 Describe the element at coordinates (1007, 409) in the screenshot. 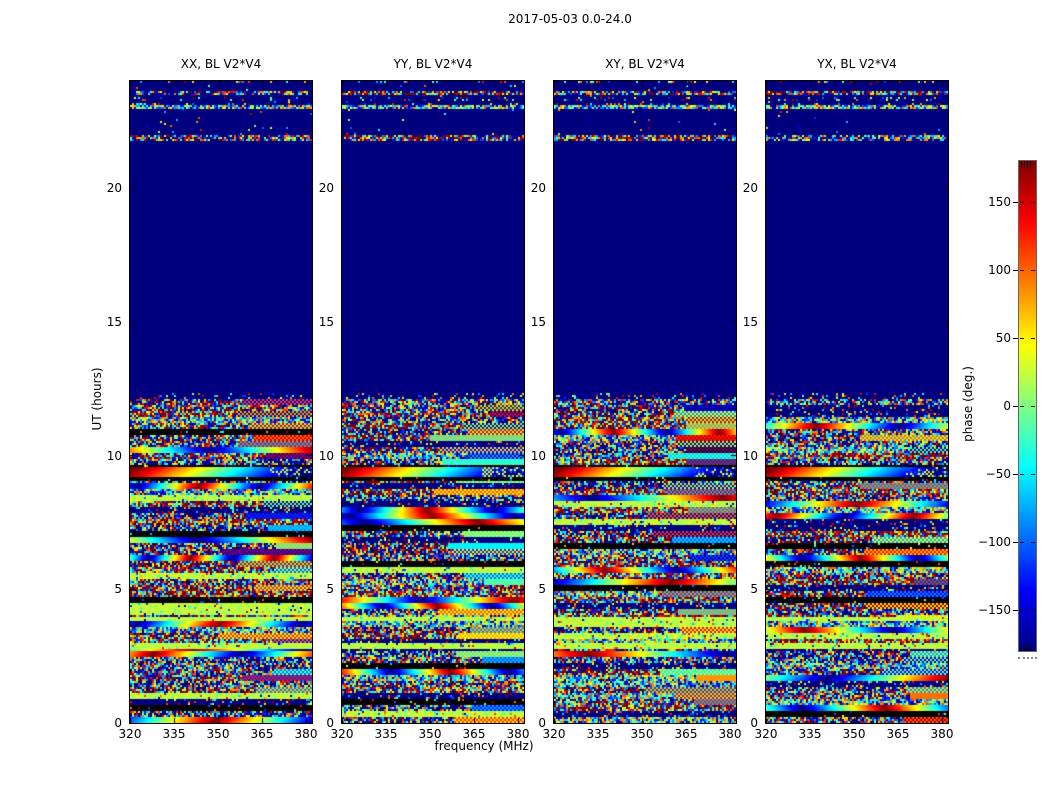

I see `colorbar: 150 100 50 0 −50 −100 −150` at that location.